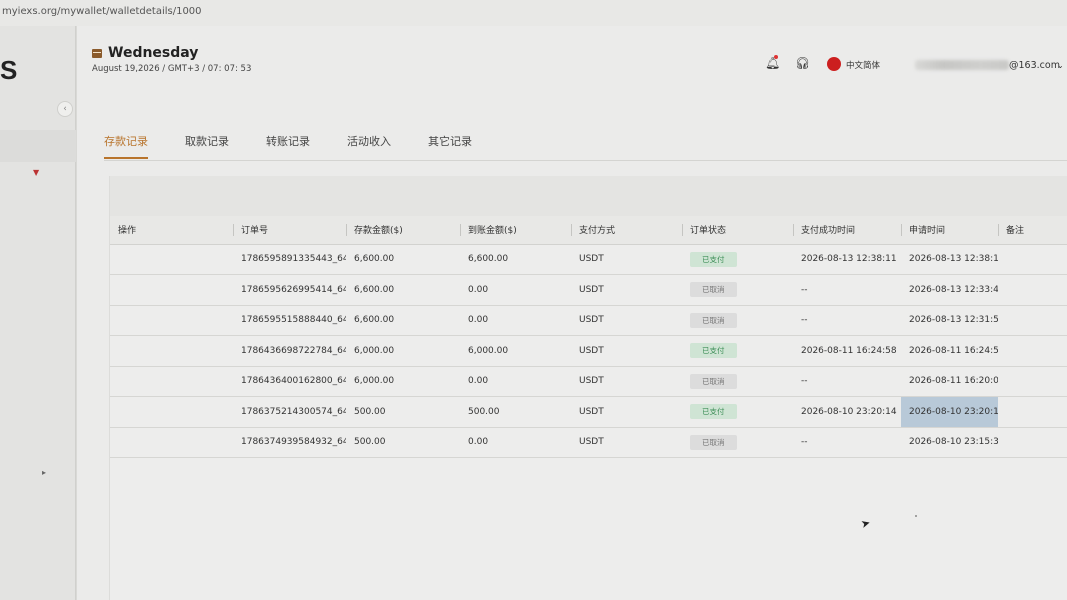 The height and width of the screenshot is (600, 1067). Describe the element at coordinates (949, 381) in the screenshot. I see `cell-apply-time: 2026-08-11 16:20:00` at that location.